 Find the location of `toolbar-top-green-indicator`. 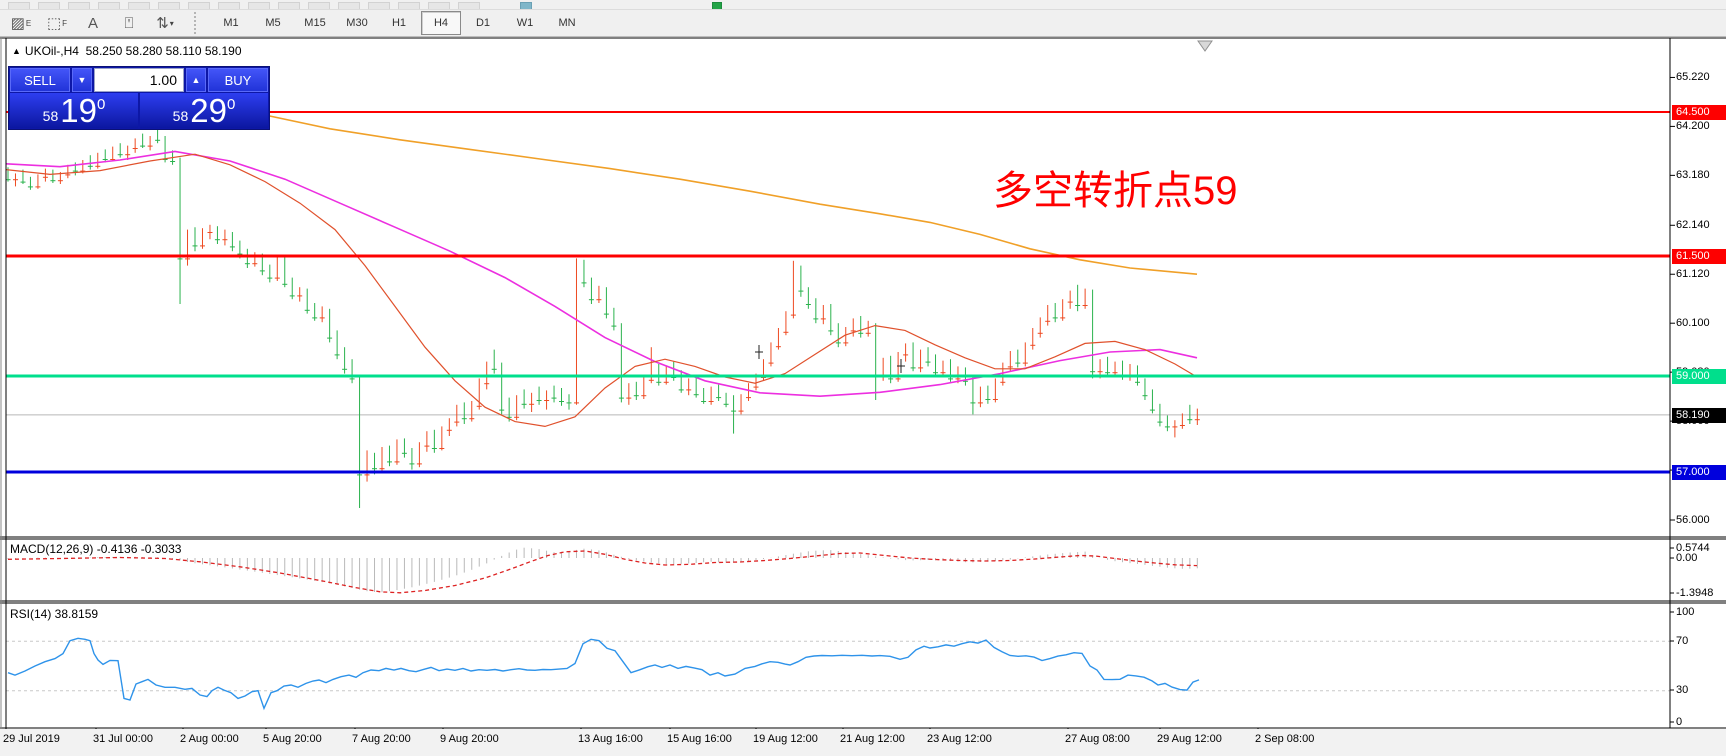

toolbar-top-green-indicator is located at coordinates (717, 5).